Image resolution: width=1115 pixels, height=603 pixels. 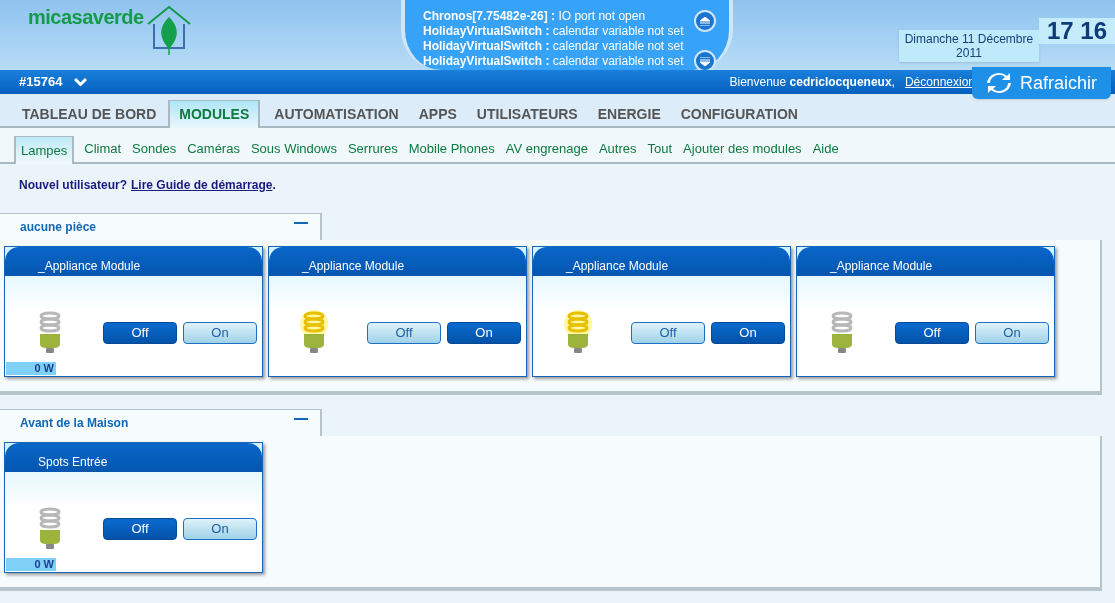 What do you see at coordinates (660, 149) in the screenshot?
I see `category-tab: Tout` at bounding box center [660, 149].